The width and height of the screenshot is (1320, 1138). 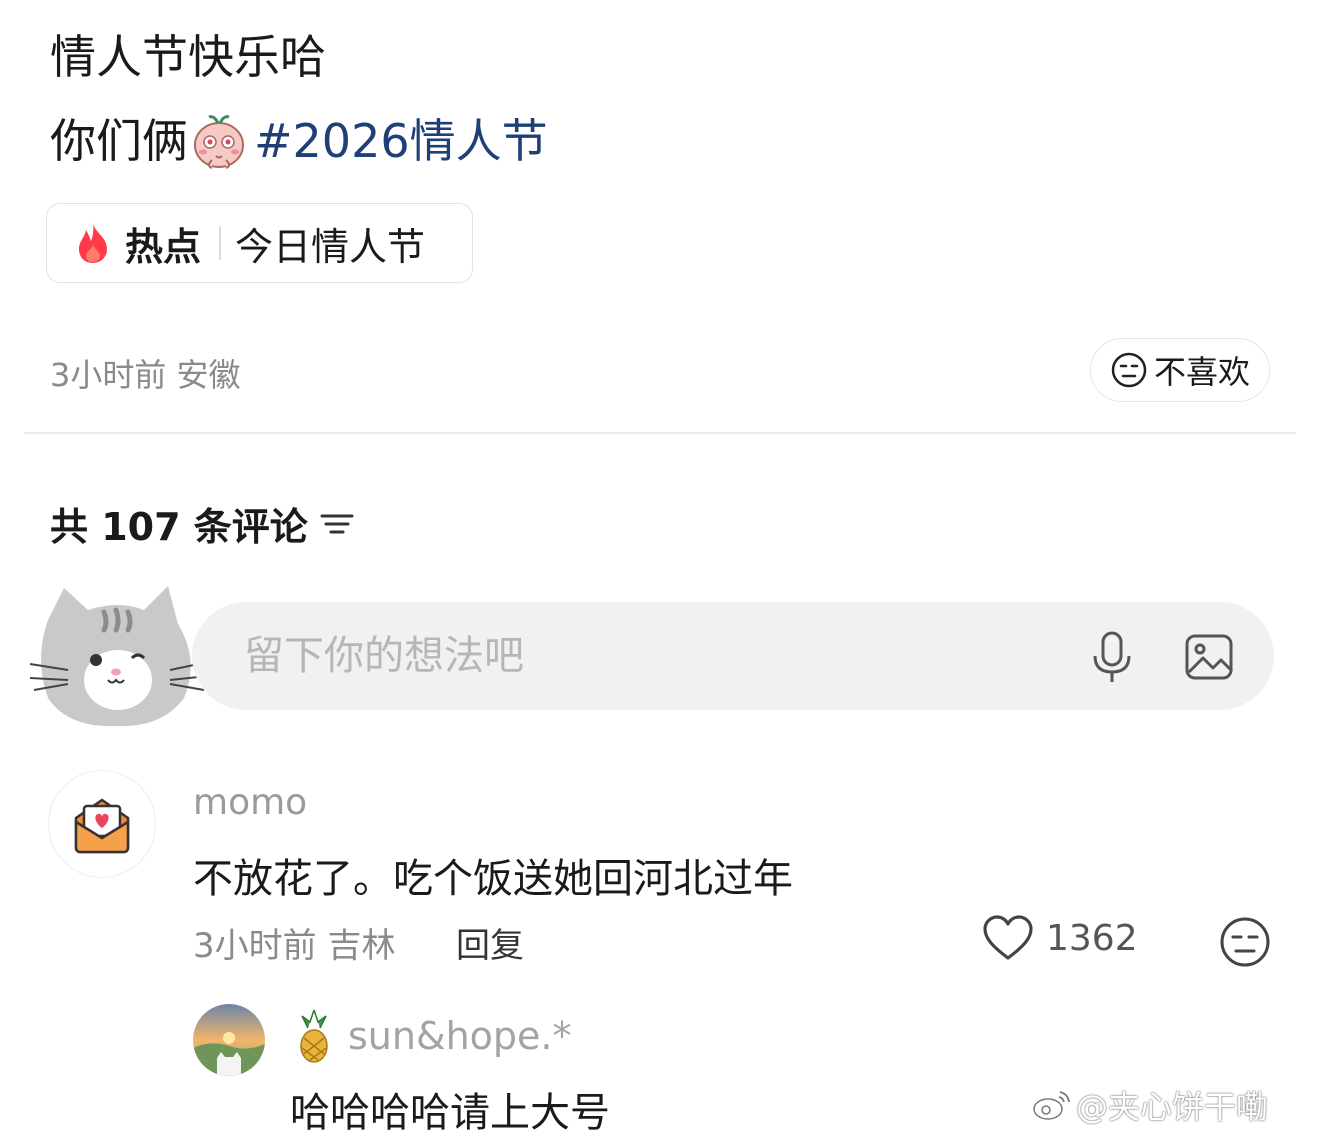 What do you see at coordinates (1092, 938) in the screenshot?
I see `like-count: 1362` at bounding box center [1092, 938].